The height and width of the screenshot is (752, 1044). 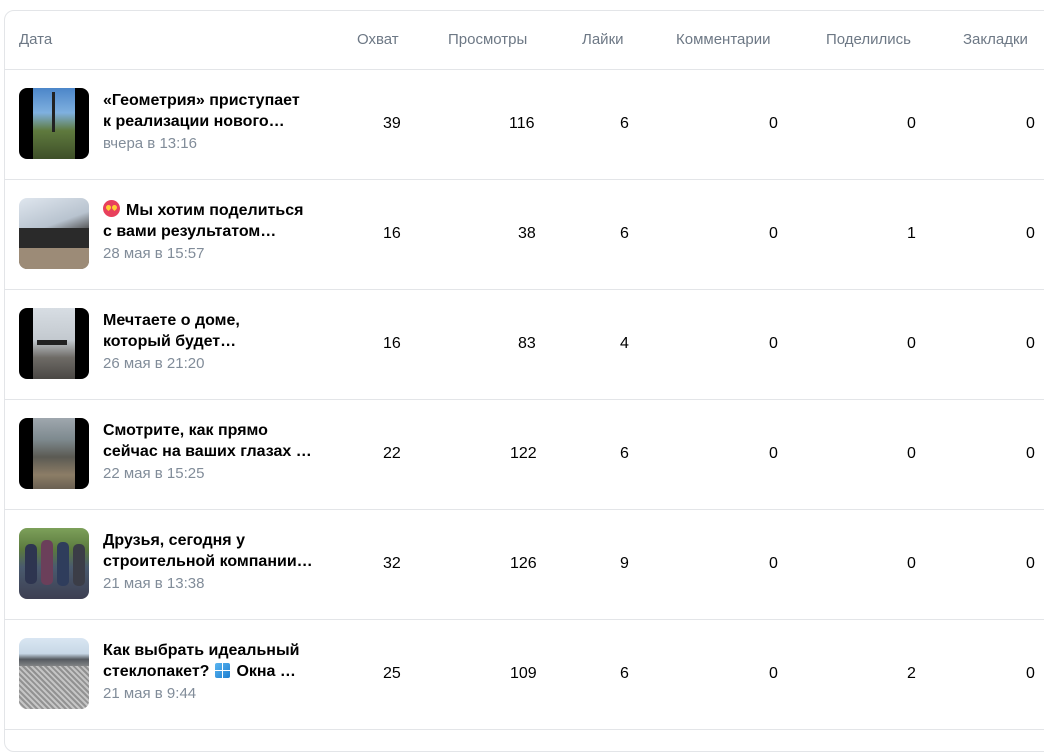 I want to click on views-value: 116, so click(x=522, y=123).